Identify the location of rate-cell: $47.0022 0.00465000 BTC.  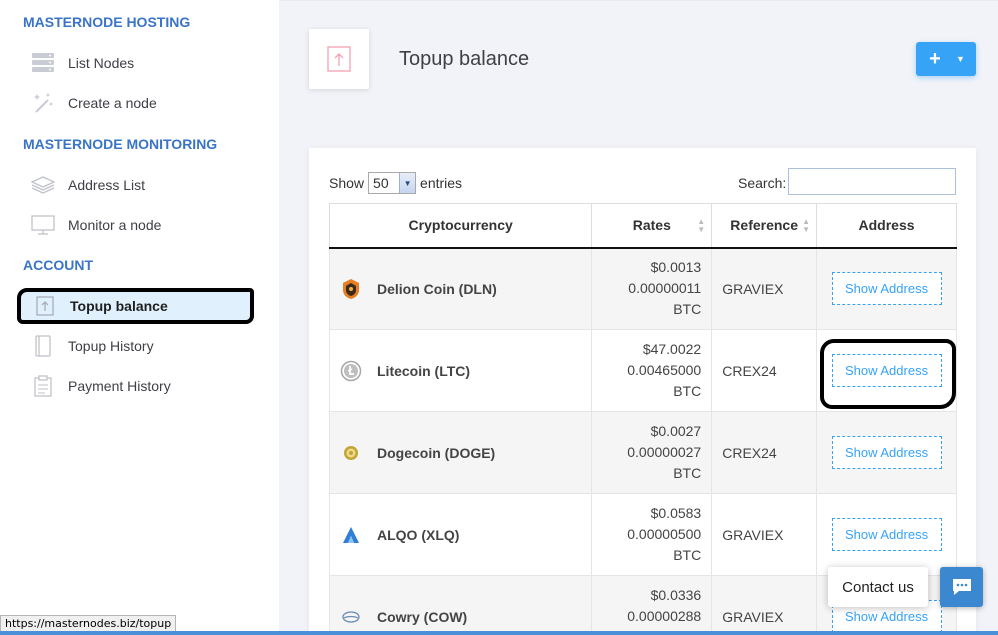
(652, 370).